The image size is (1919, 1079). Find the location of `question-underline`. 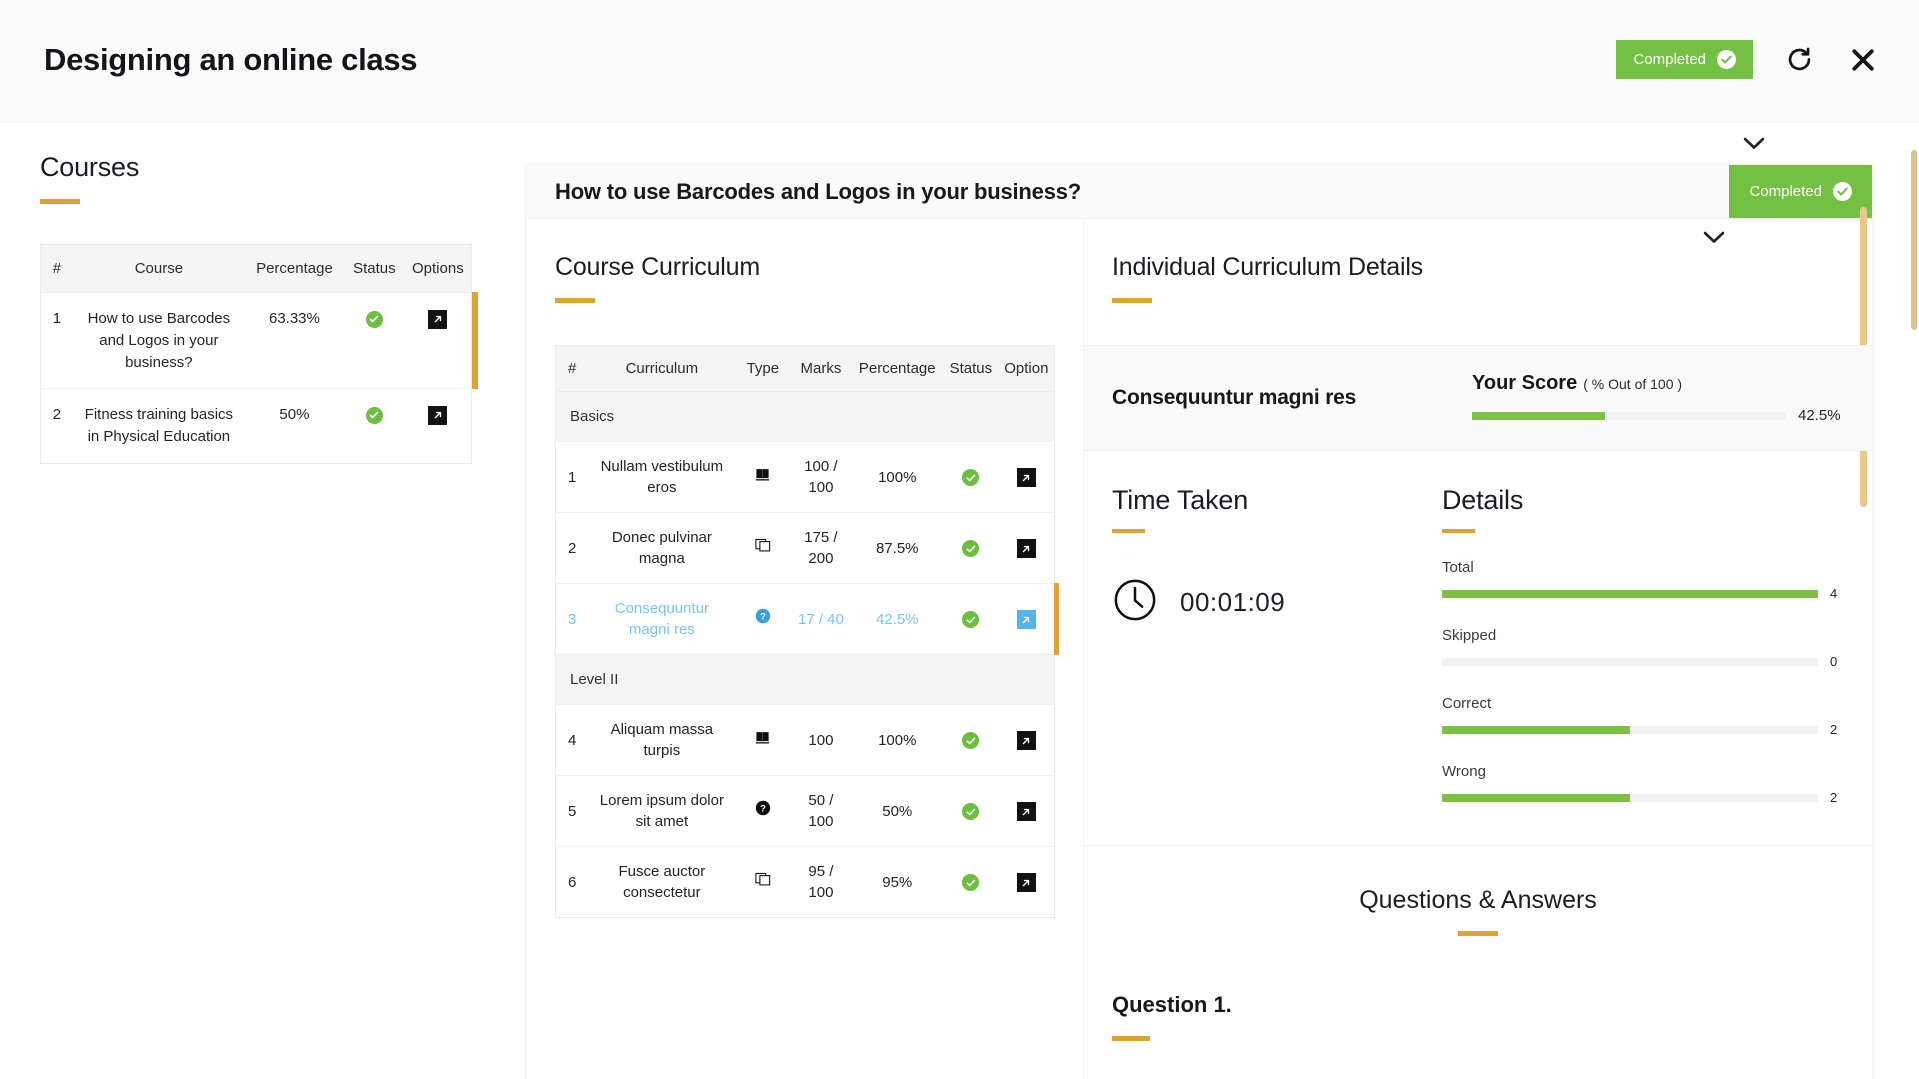

question-underline is located at coordinates (1131, 1038).